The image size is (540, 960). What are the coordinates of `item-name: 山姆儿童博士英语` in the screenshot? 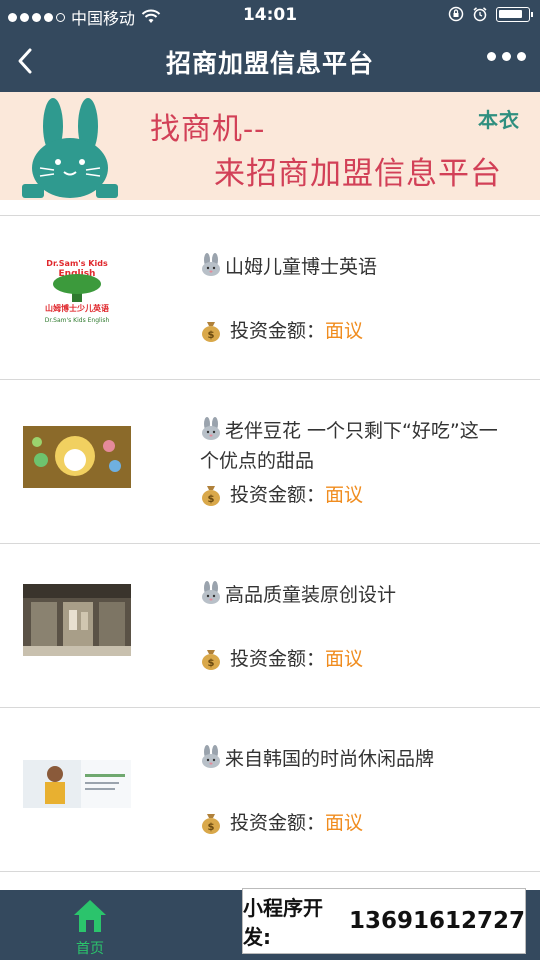 It's located at (350, 267).